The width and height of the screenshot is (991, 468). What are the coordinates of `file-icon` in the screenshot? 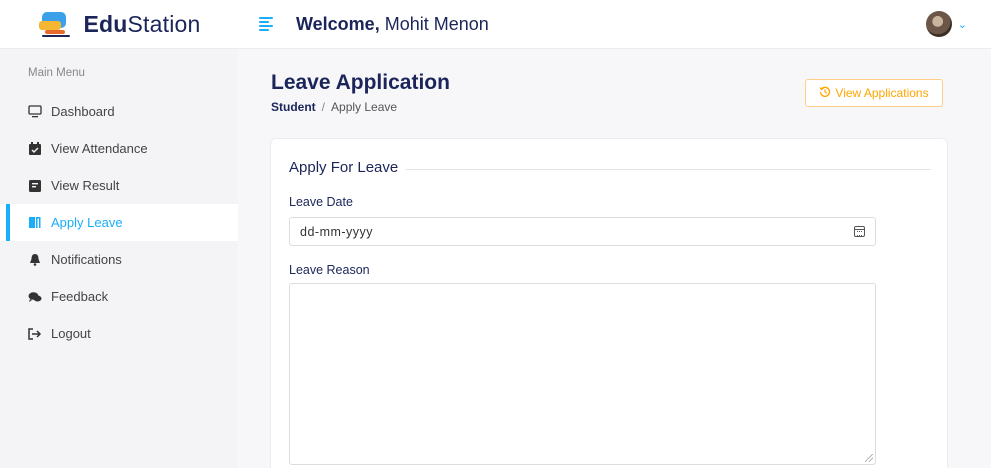 It's located at (35, 186).